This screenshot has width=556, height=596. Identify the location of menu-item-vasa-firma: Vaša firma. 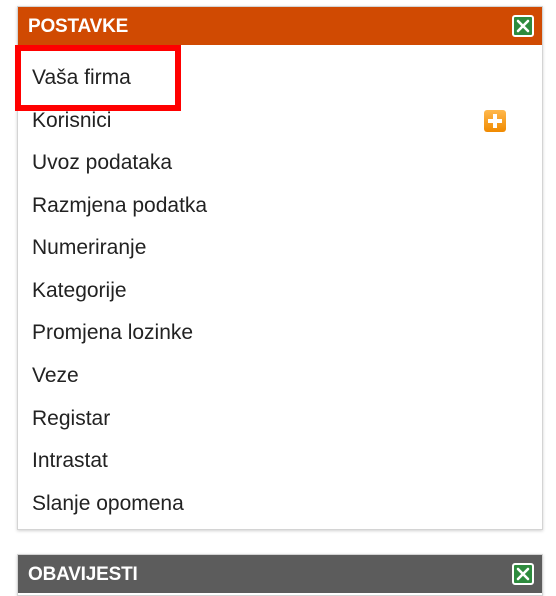
(81, 78).